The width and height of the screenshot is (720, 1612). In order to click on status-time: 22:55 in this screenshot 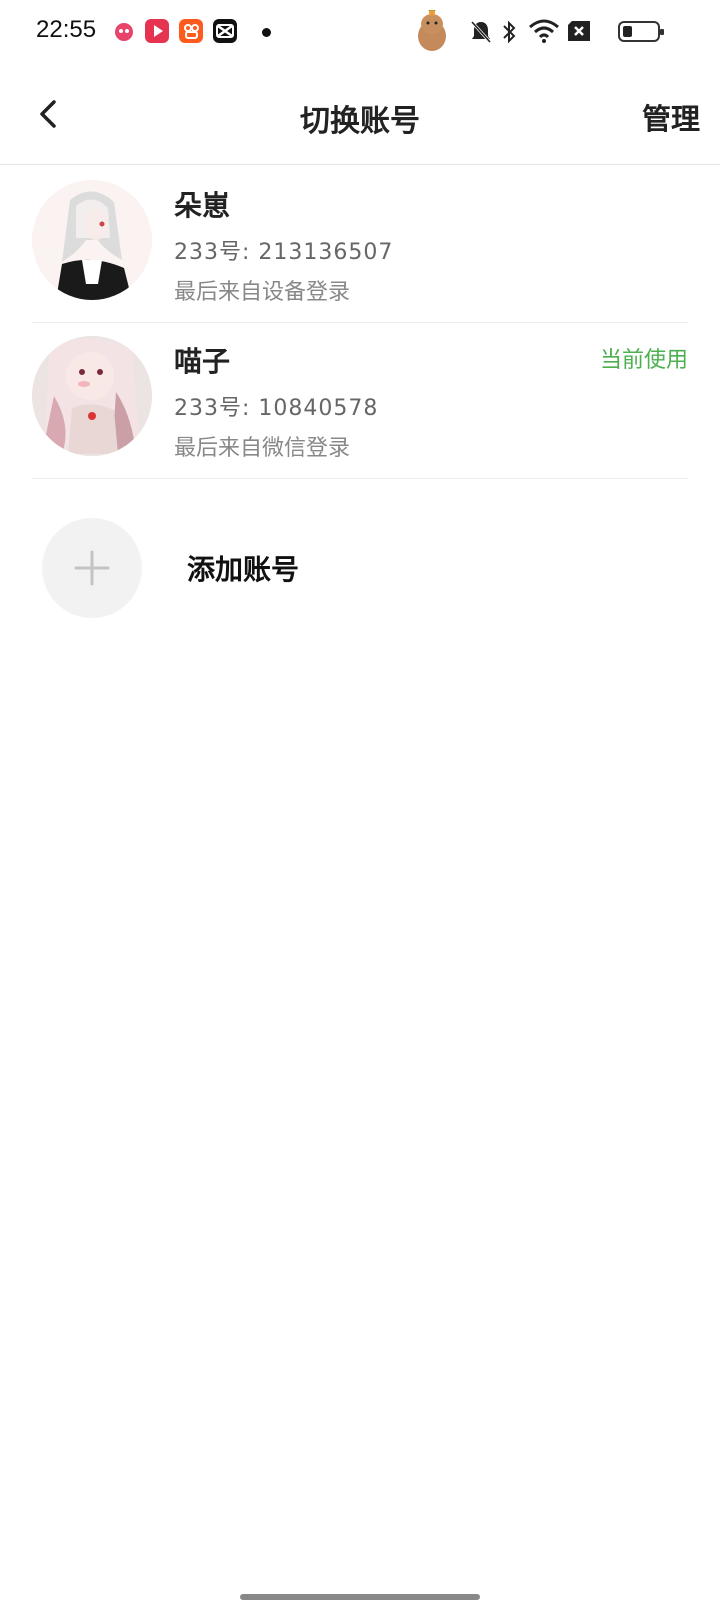, I will do `click(66, 29)`.